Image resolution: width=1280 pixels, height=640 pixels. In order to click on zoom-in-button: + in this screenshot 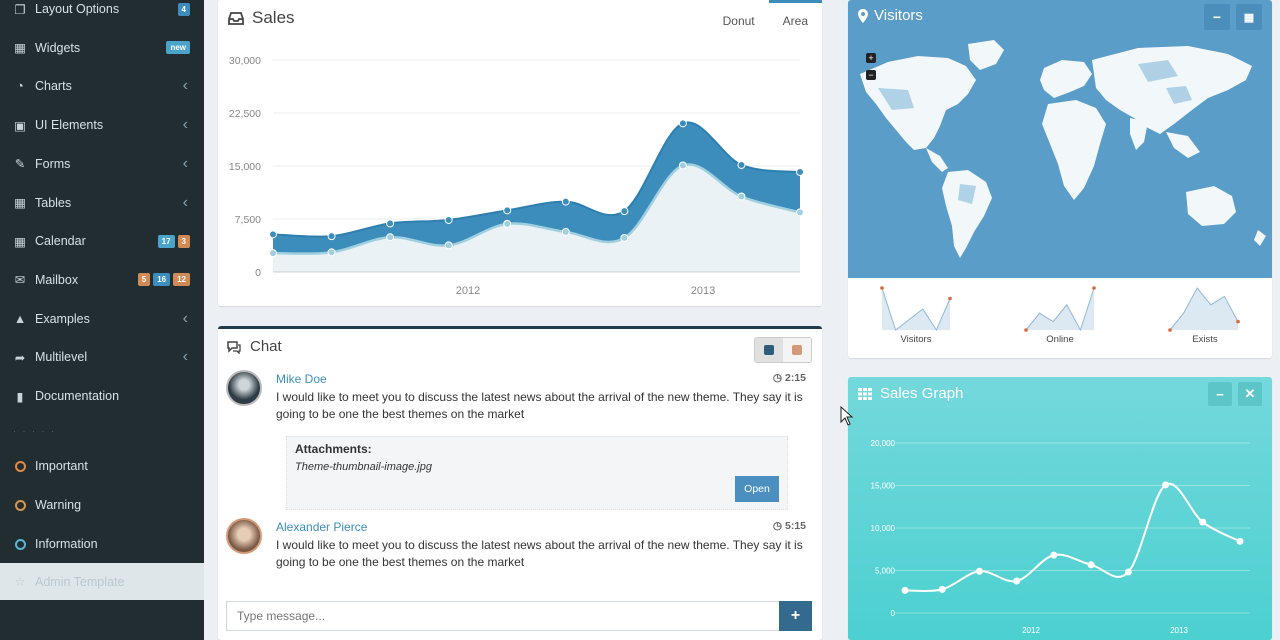, I will do `click(871, 58)`.